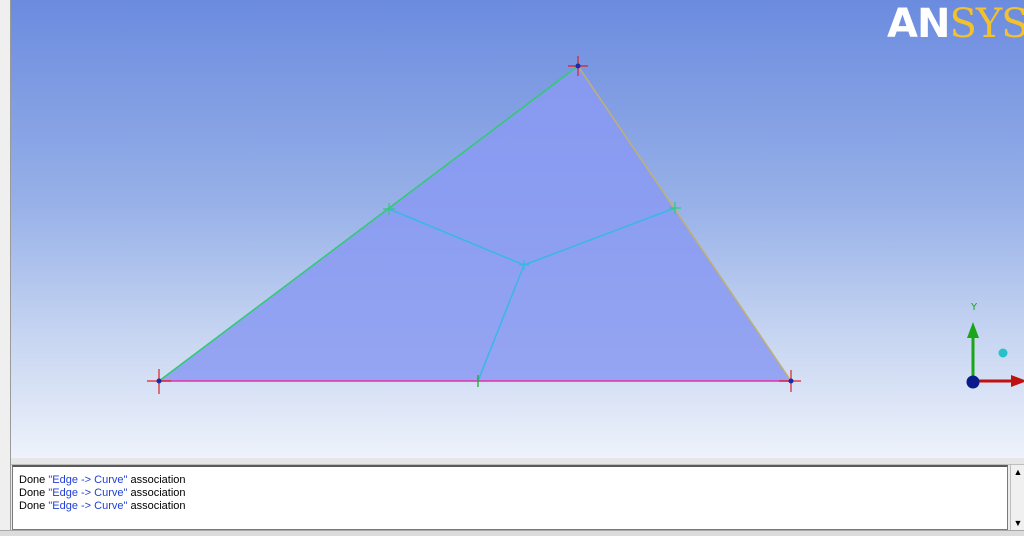  I want to click on bottom-status-bar, so click(512, 533).